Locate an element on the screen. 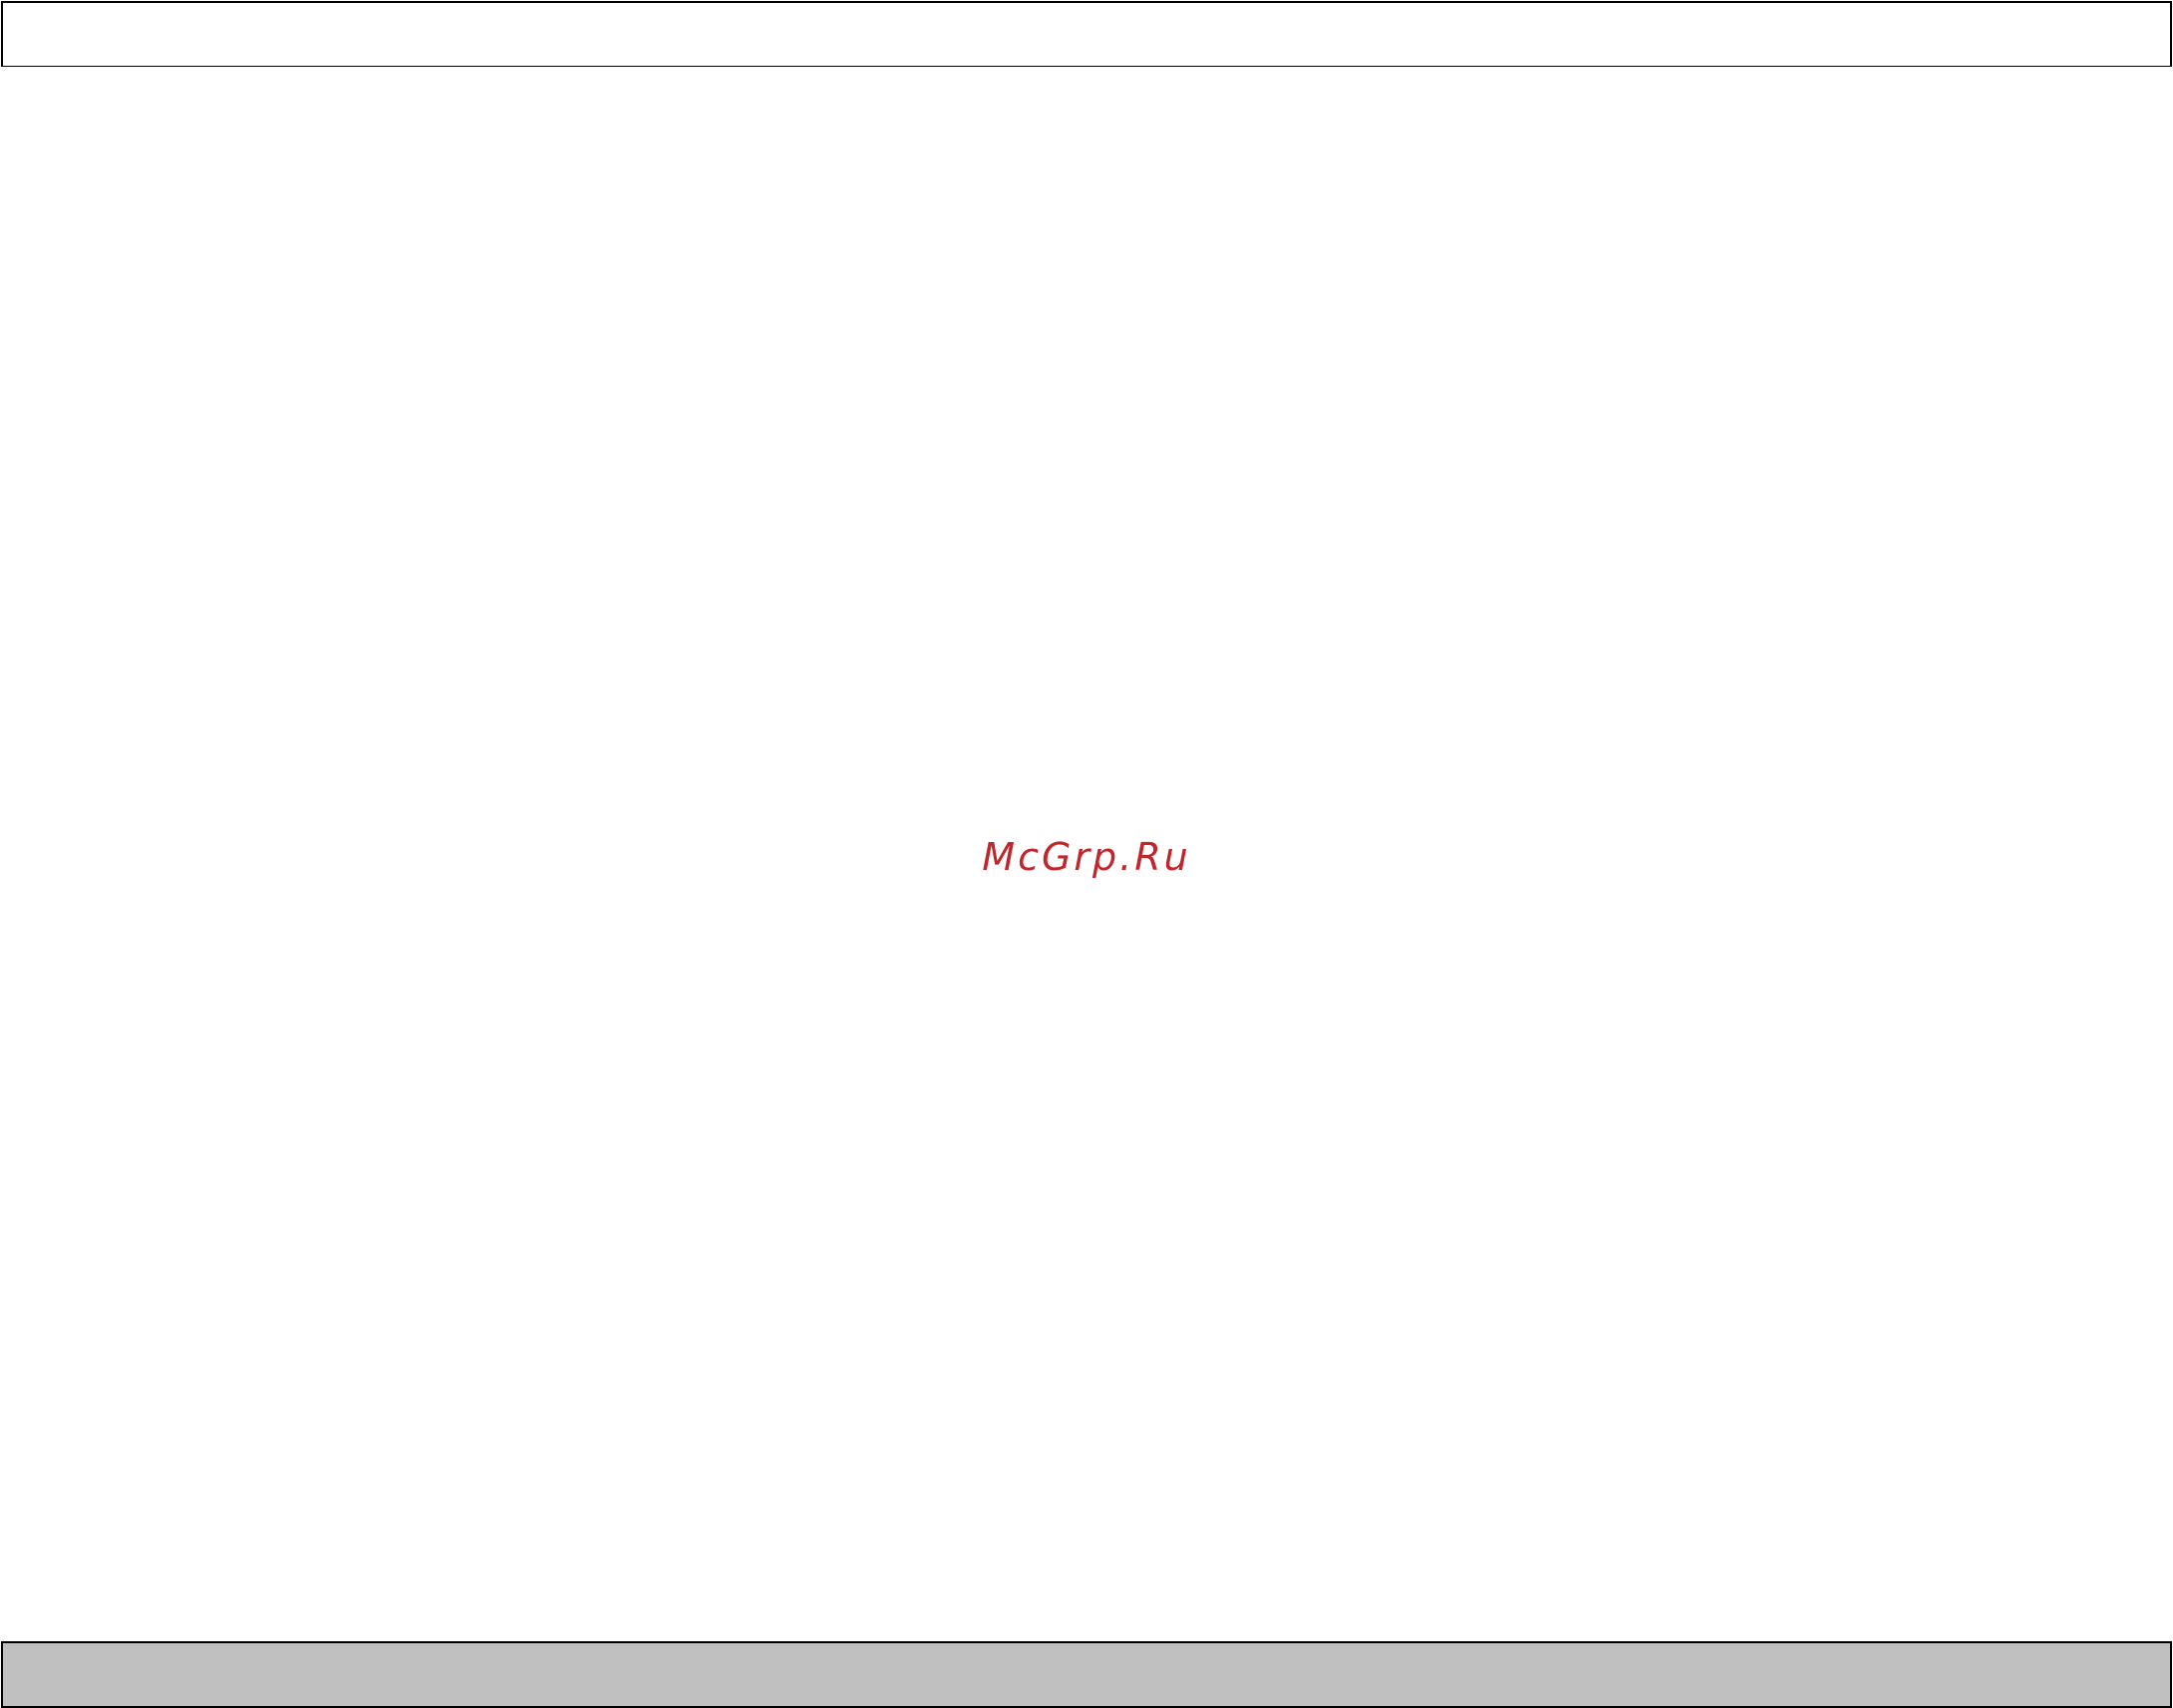  page-header-bar is located at coordinates (1087, 34).